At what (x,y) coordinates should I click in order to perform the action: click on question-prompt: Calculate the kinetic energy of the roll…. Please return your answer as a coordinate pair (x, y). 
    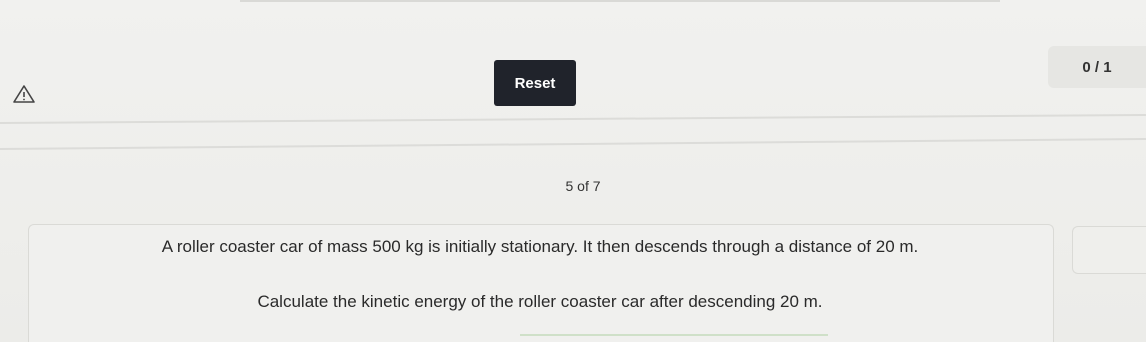
    Looking at the image, I should click on (540, 301).